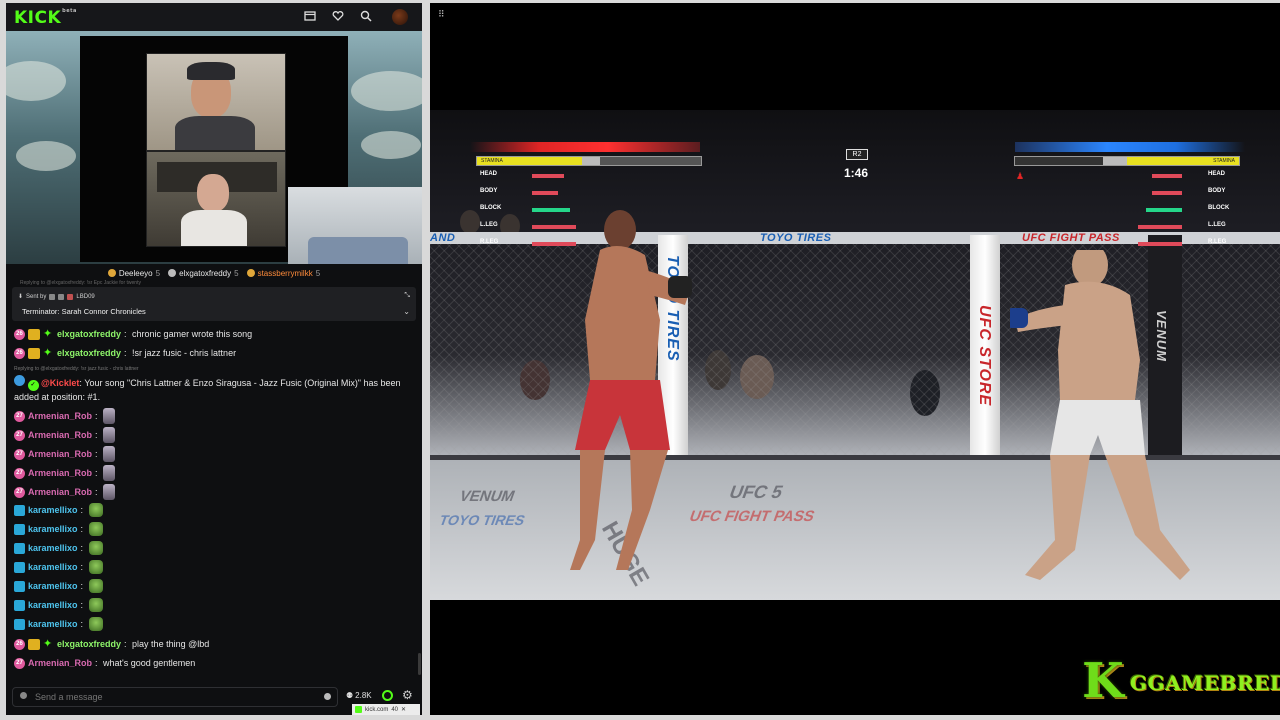  I want to click on pinned-sender: ⬇ Sent by LBD09, so click(56, 296).